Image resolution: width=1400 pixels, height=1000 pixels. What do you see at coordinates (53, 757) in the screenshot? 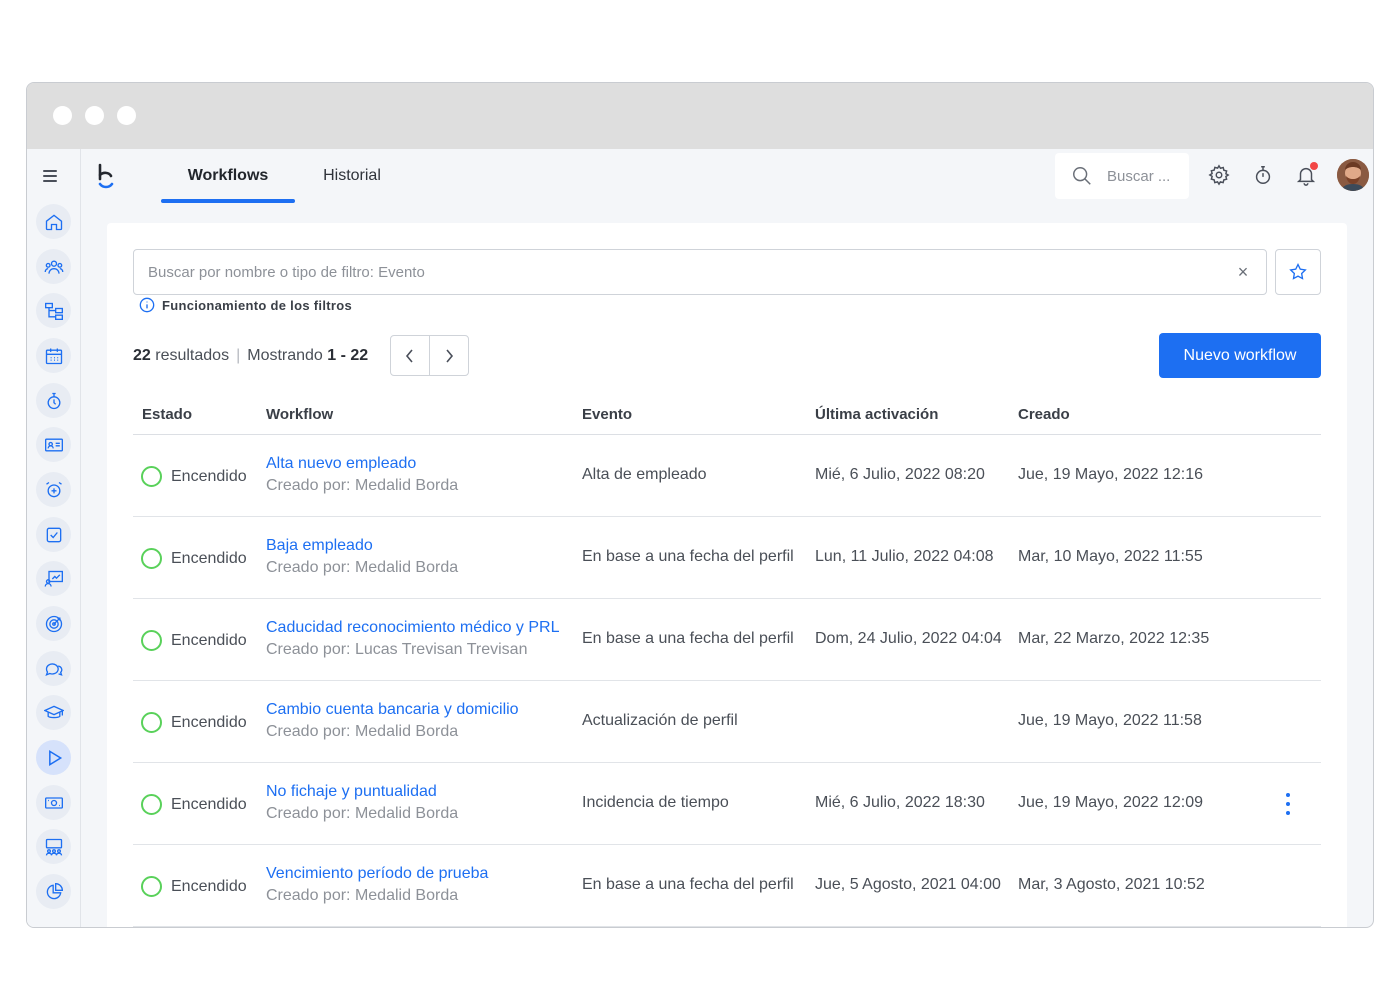
I see `sidebar-item-workflows` at bounding box center [53, 757].